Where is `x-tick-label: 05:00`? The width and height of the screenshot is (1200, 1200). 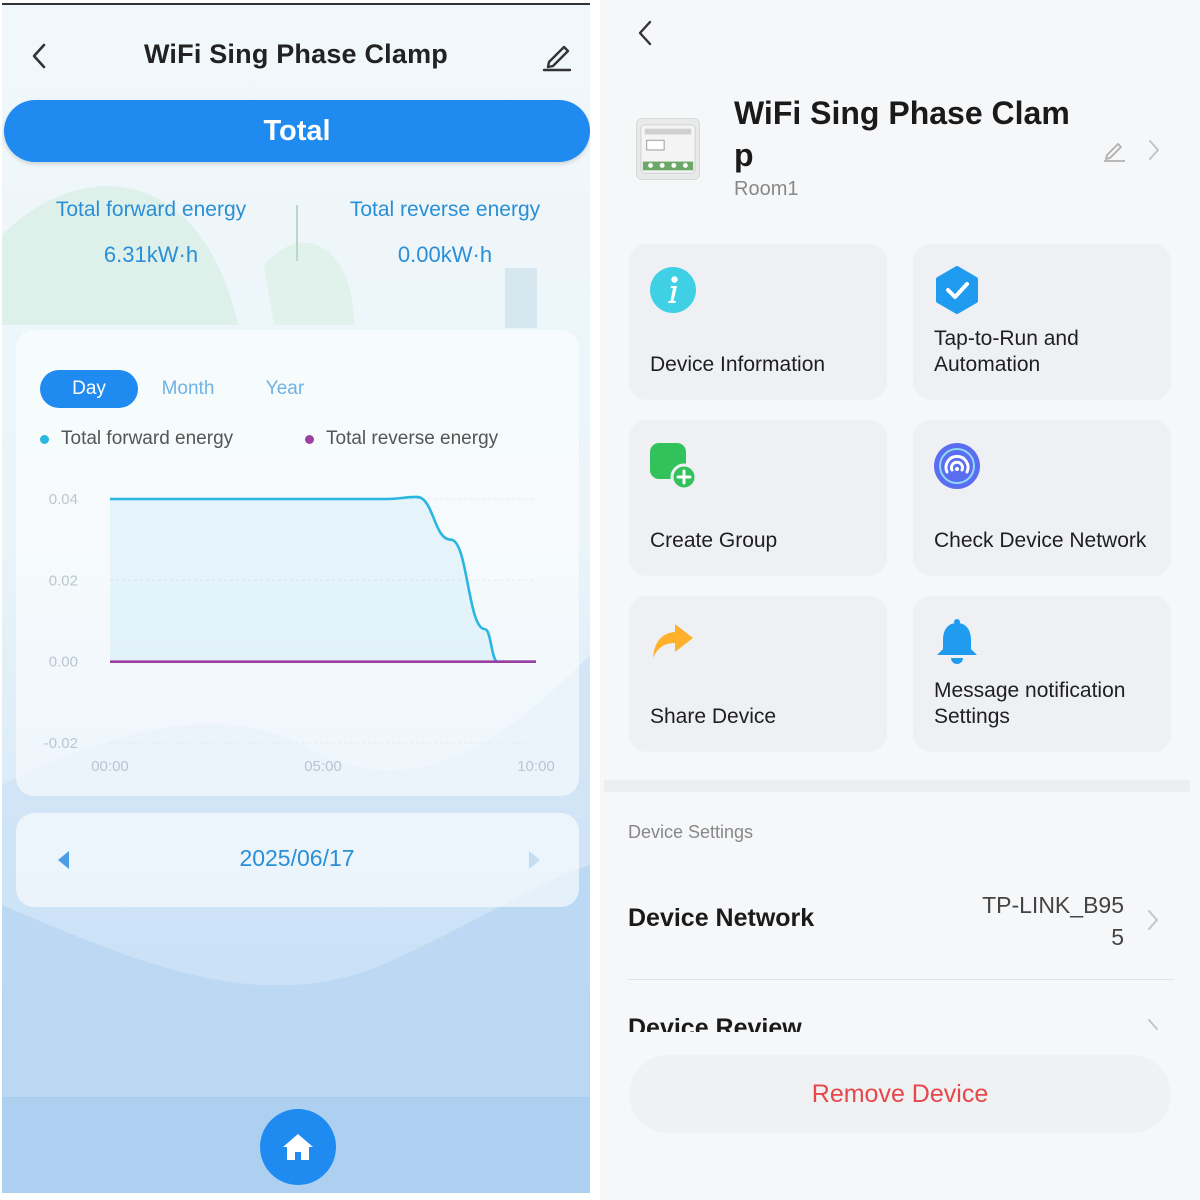 x-tick-label: 05:00 is located at coordinates (323, 766).